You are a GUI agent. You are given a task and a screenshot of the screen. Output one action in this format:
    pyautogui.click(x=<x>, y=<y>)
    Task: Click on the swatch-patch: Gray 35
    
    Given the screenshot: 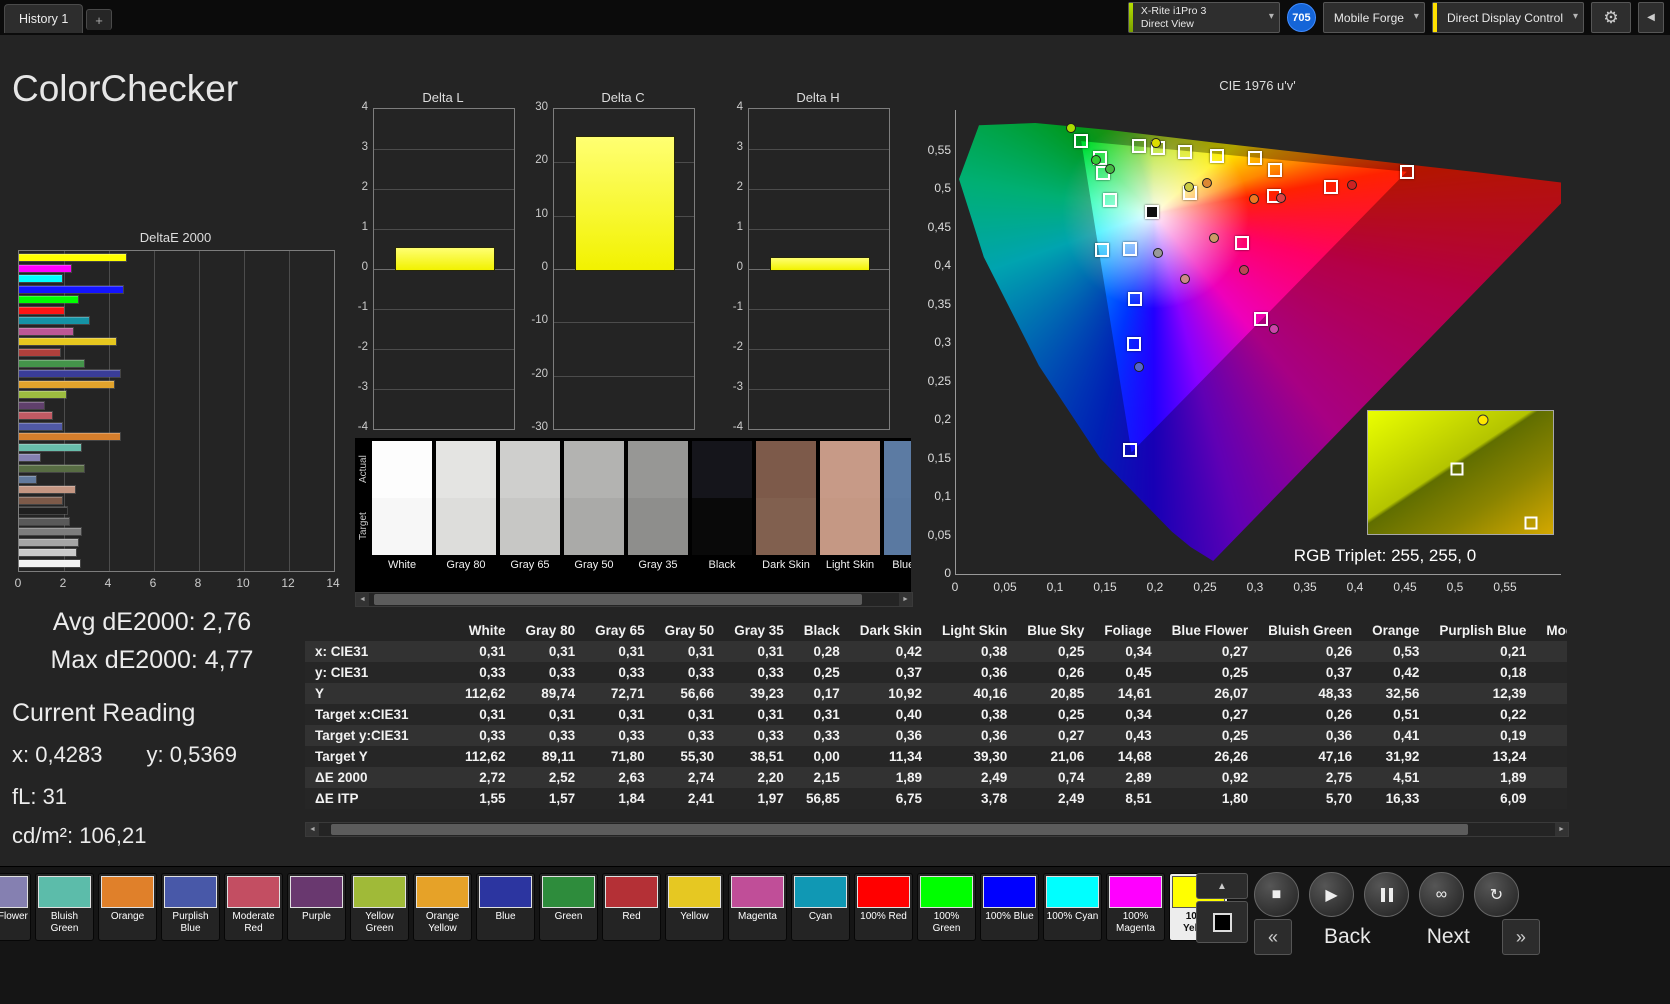 What is the action you would take?
    pyautogui.click(x=658, y=506)
    